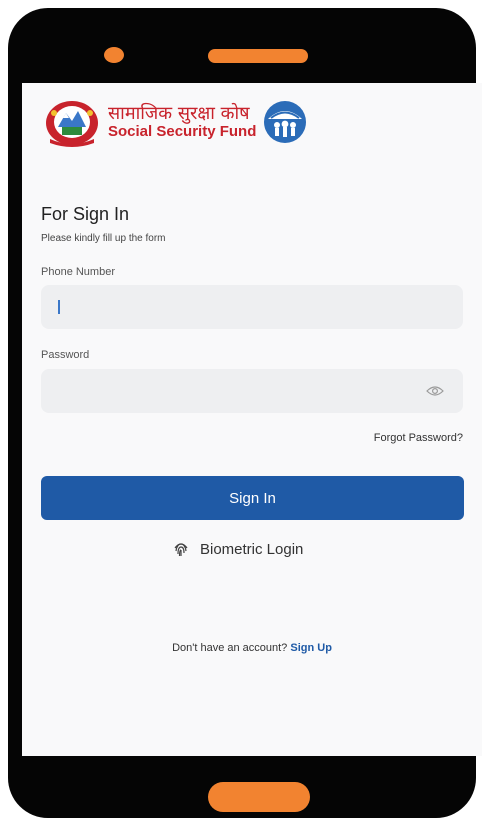  Describe the element at coordinates (179, 113) in the screenshot. I see `org-name-nepali: सामाजिक सुरक्षा कोष` at that location.